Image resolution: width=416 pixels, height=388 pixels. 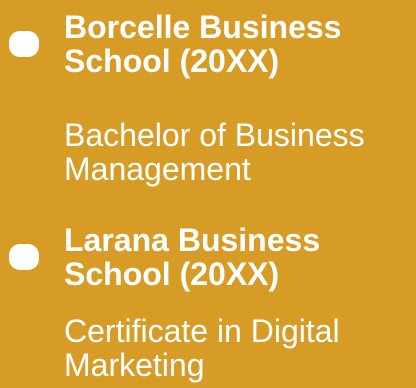 What do you see at coordinates (192, 240) in the screenshot?
I see `school-name-line: Larana Business` at bounding box center [192, 240].